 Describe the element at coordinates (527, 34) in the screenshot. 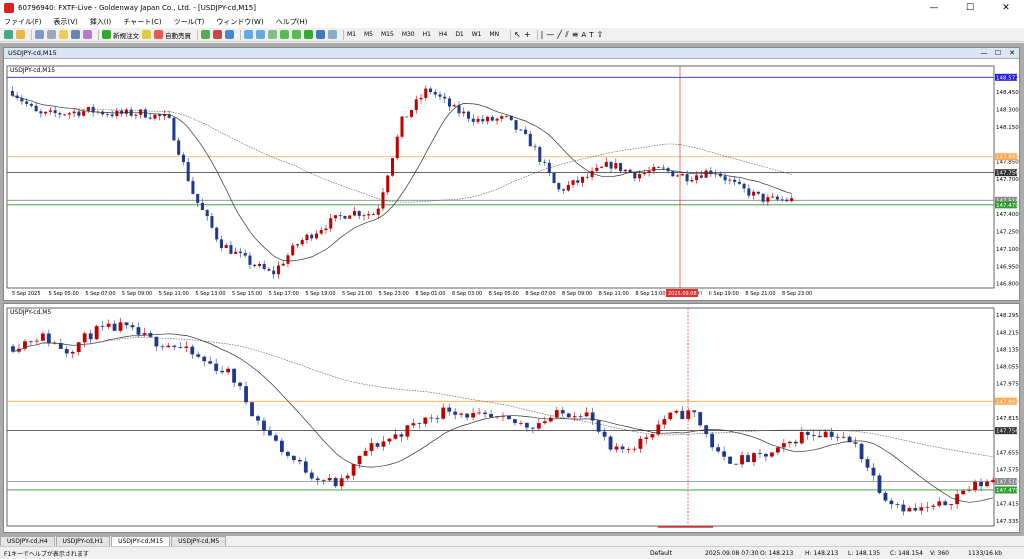

I see `crosshair-tool: +` at that location.